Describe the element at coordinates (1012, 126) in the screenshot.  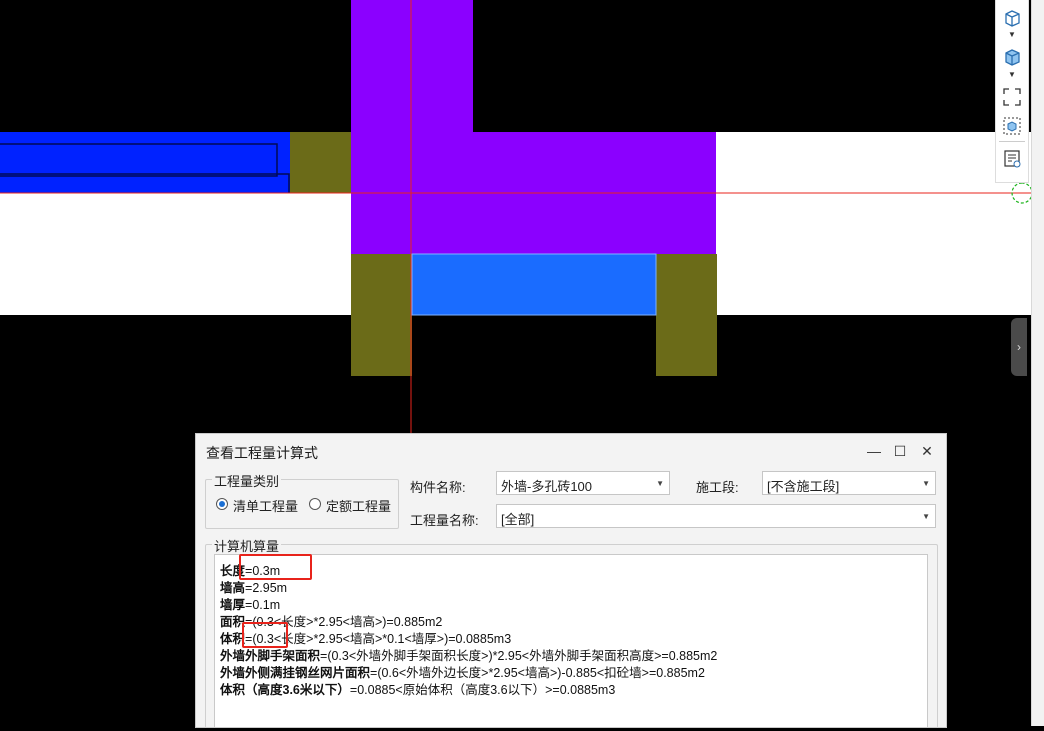
I see `select-3d-icon` at that location.